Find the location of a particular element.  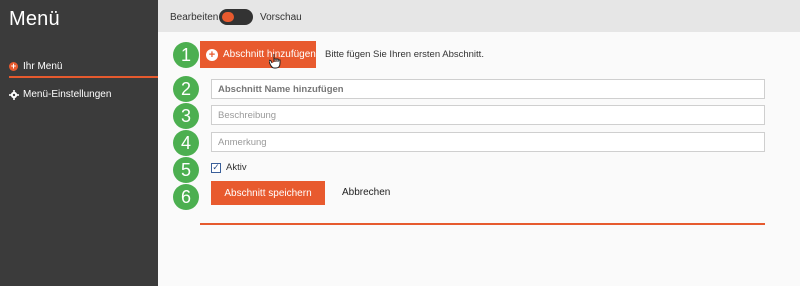

gear-icon is located at coordinates (14, 94).